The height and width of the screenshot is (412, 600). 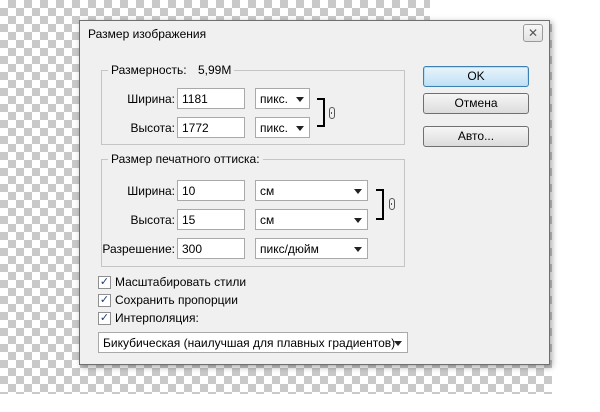 I want to click on pixel-width-unit: пикс., so click(x=274, y=99).